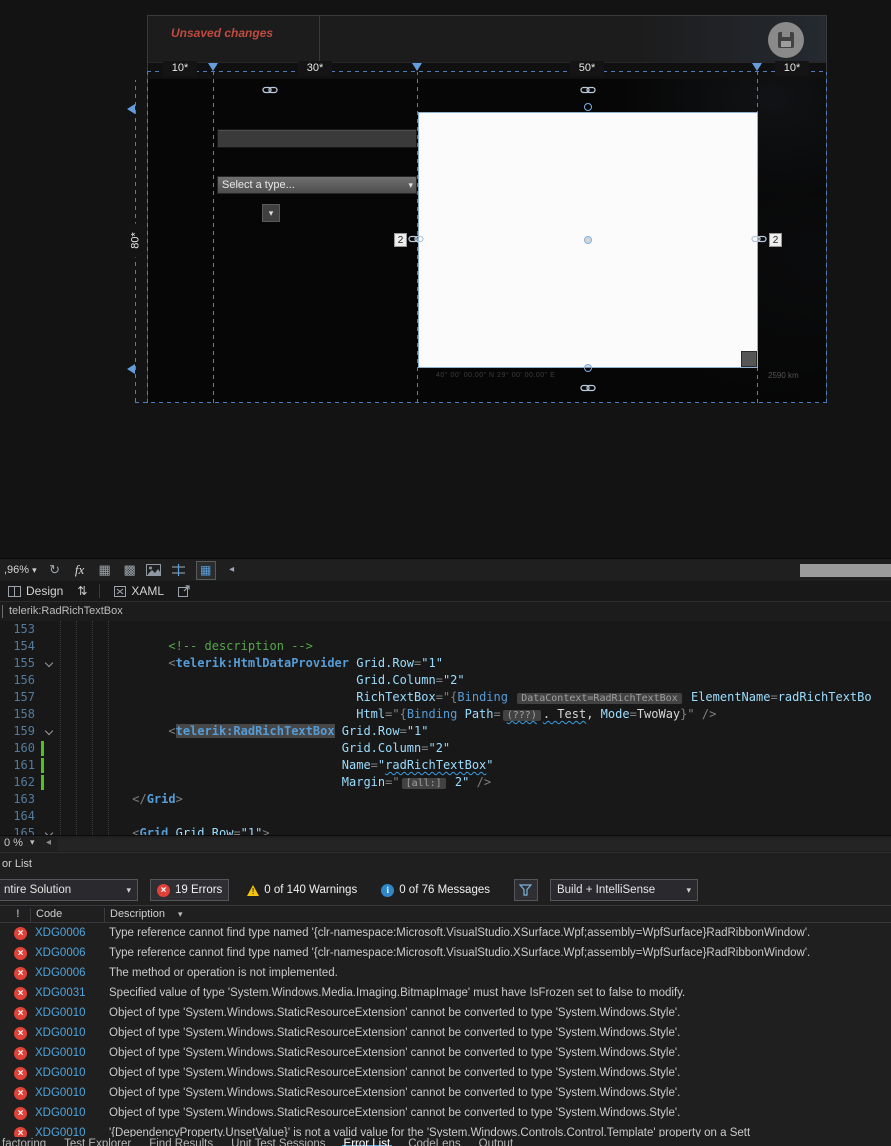 The width and height of the screenshot is (891, 1146). I want to click on resize-grip, so click(749, 359).